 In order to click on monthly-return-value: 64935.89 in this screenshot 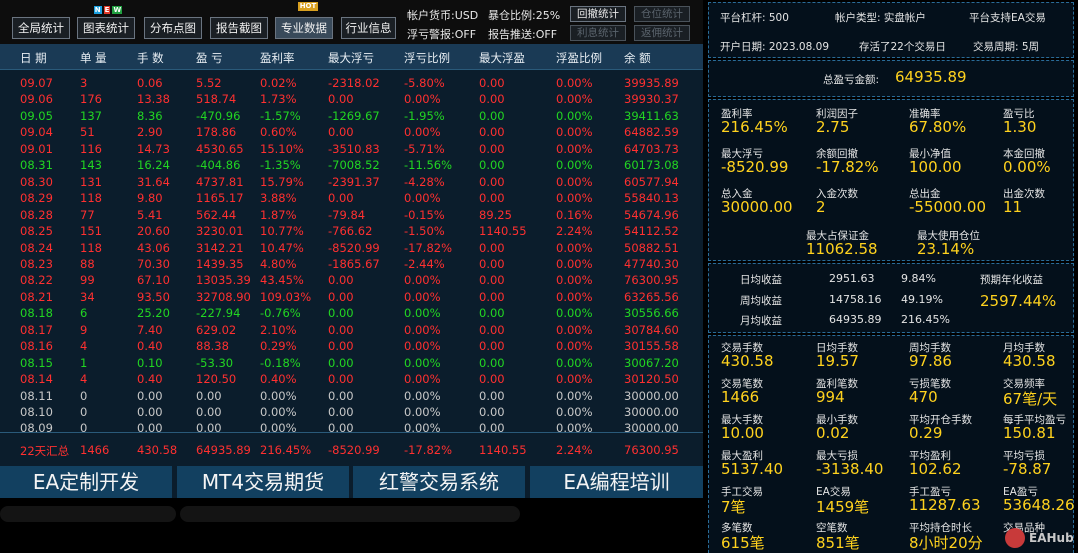, I will do `click(855, 319)`.